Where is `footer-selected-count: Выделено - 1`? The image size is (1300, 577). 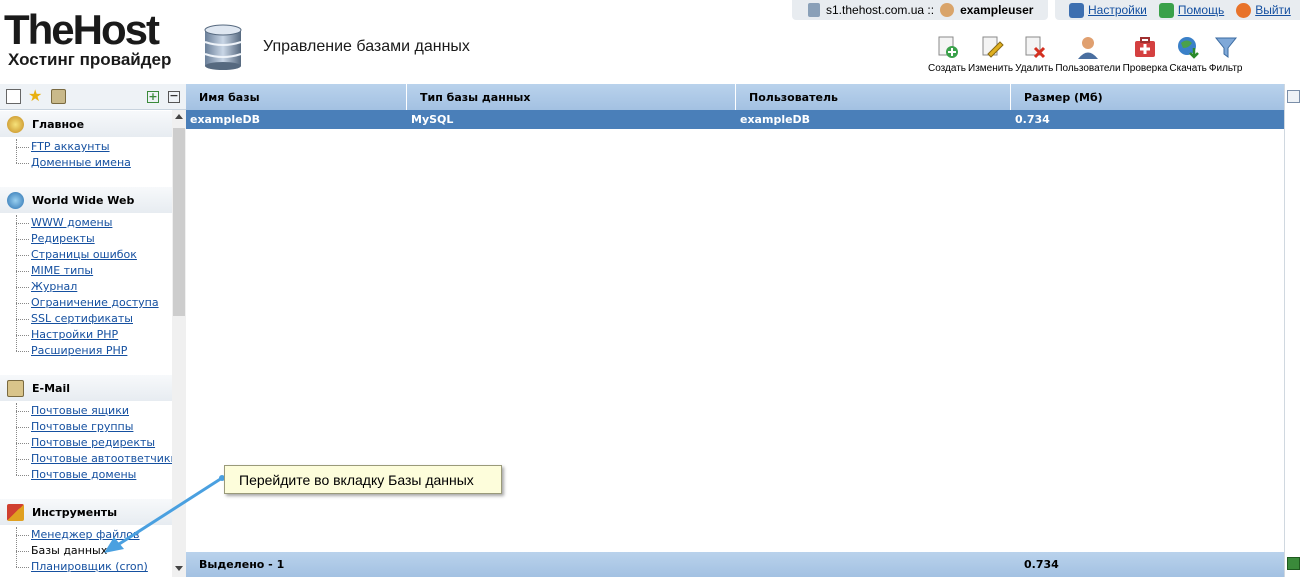 footer-selected-count: Выделено - 1 is located at coordinates (242, 564).